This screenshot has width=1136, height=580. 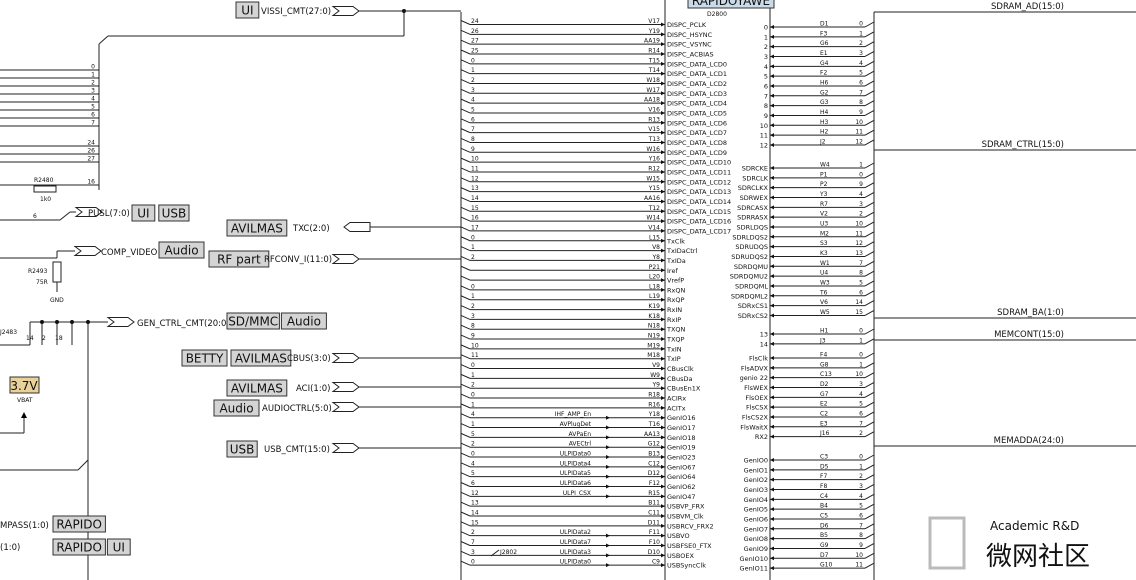 I want to click on bus-bit-number: 6, so click(x=35, y=216).